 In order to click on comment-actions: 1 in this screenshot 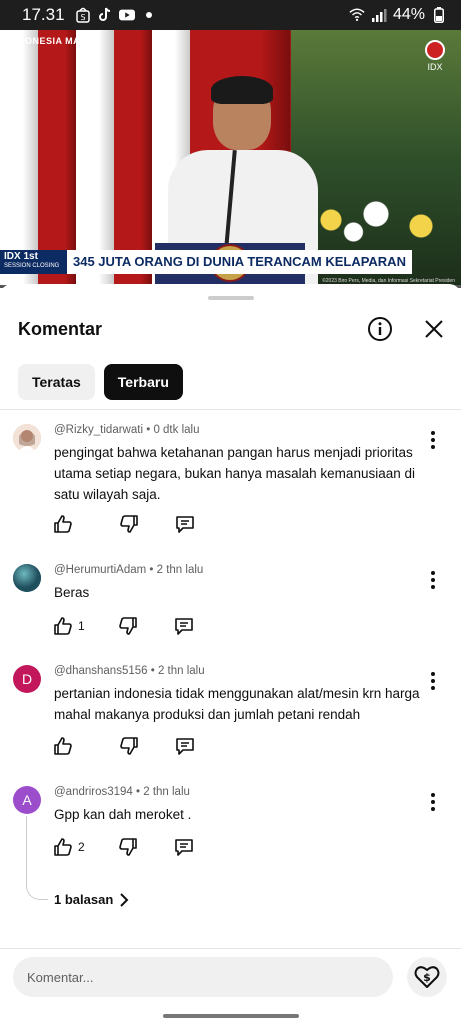, I will do `click(123, 626)`.